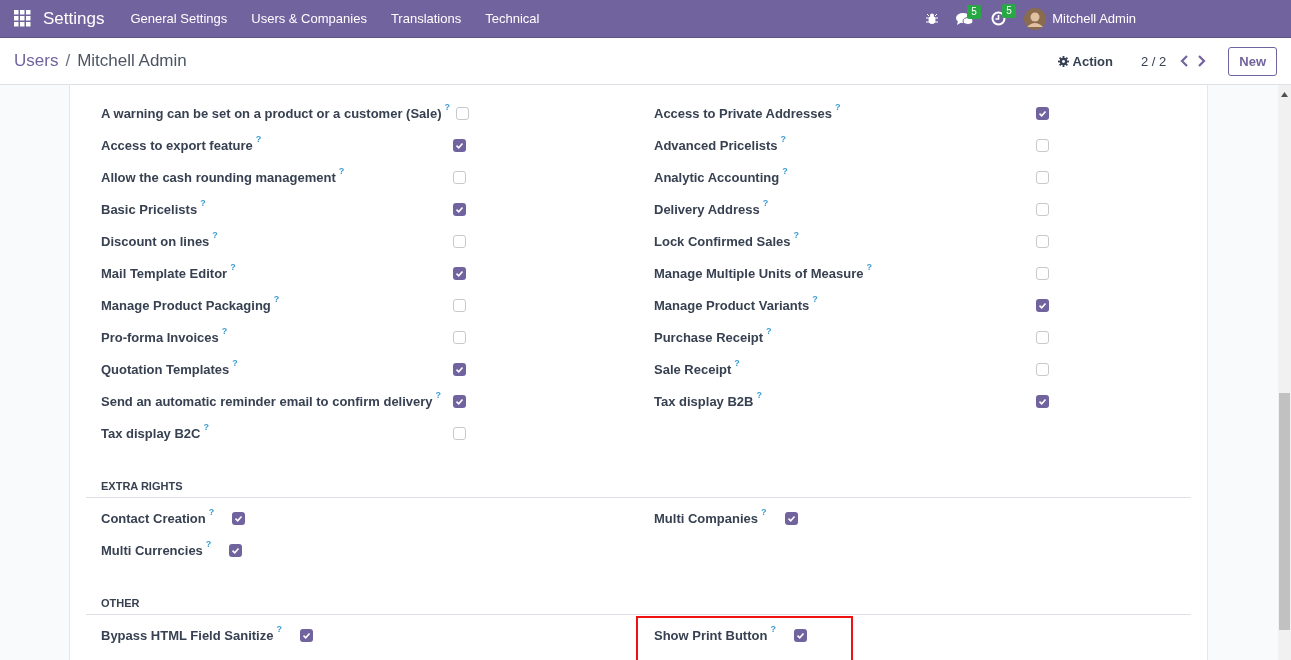 The height and width of the screenshot is (660, 1291). What do you see at coordinates (182, 145) in the screenshot?
I see `field-label: Access to export feature $^{?}$` at bounding box center [182, 145].